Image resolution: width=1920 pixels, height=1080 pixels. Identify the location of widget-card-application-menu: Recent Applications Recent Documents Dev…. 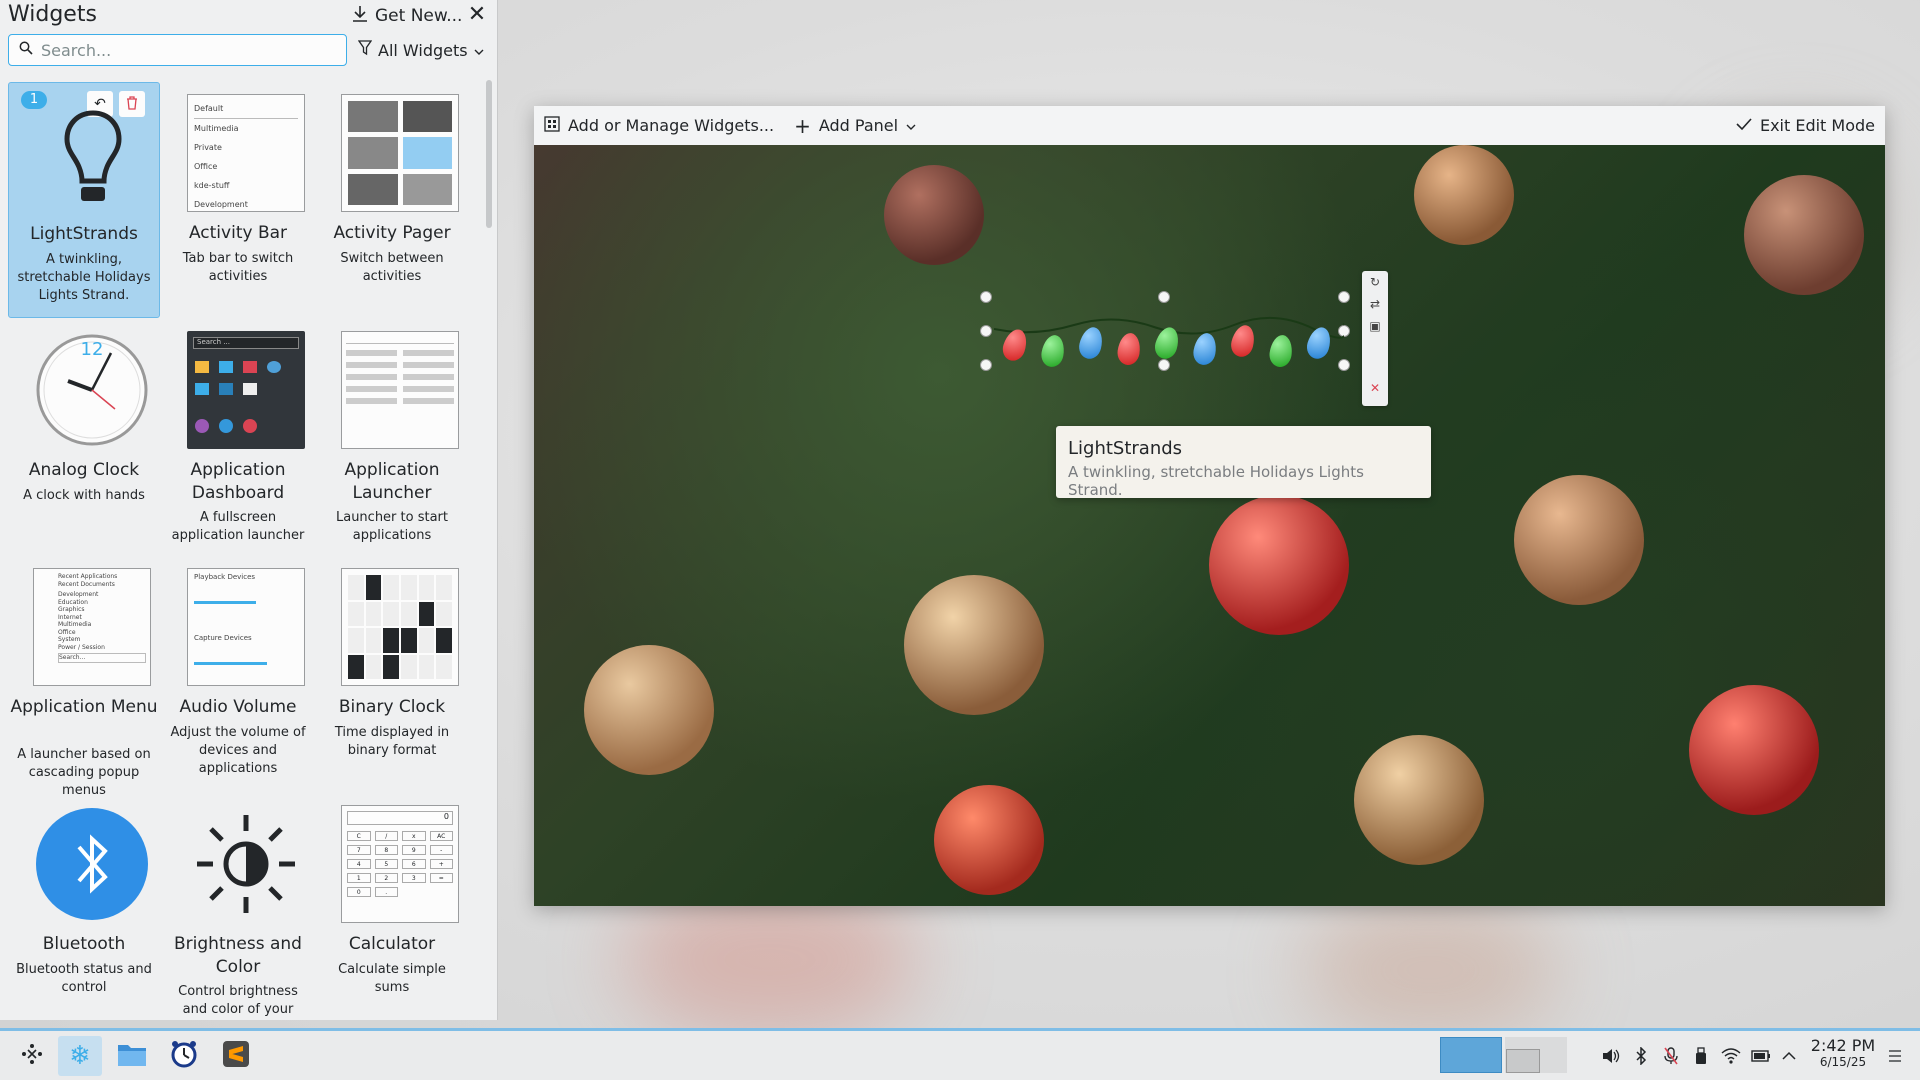
(84, 677).